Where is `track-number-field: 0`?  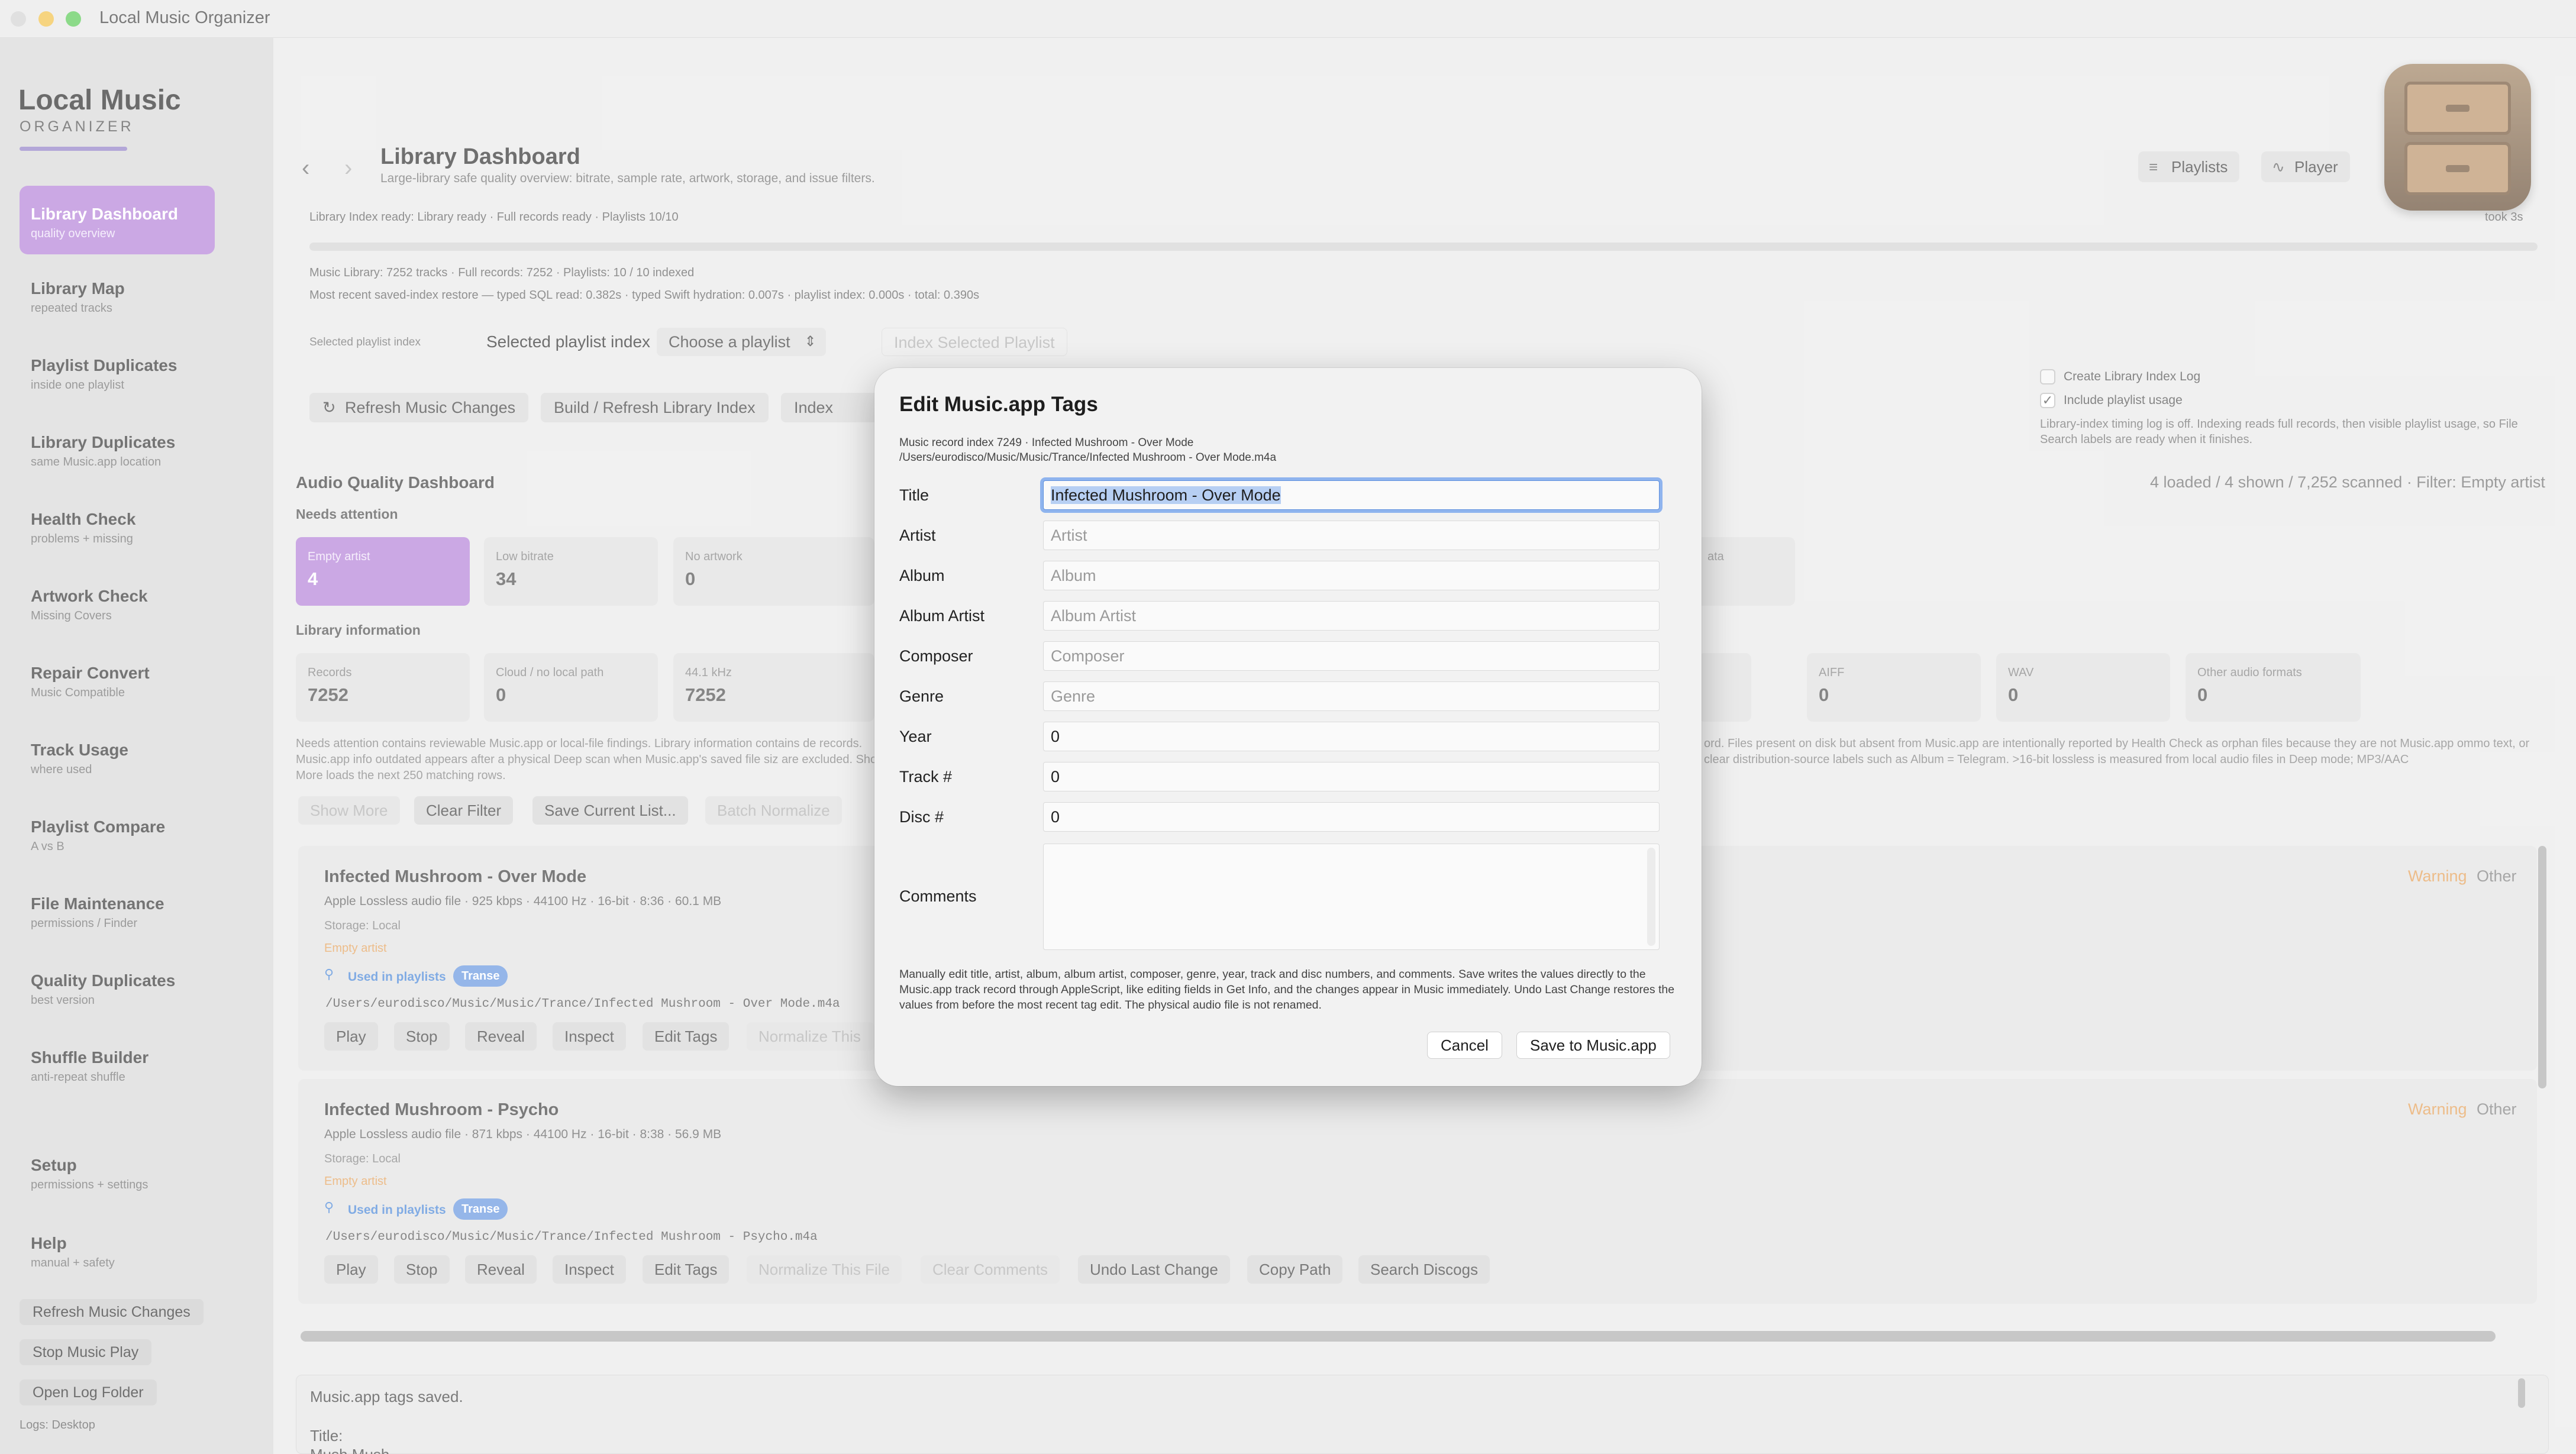 track-number-field: 0 is located at coordinates (1351, 776).